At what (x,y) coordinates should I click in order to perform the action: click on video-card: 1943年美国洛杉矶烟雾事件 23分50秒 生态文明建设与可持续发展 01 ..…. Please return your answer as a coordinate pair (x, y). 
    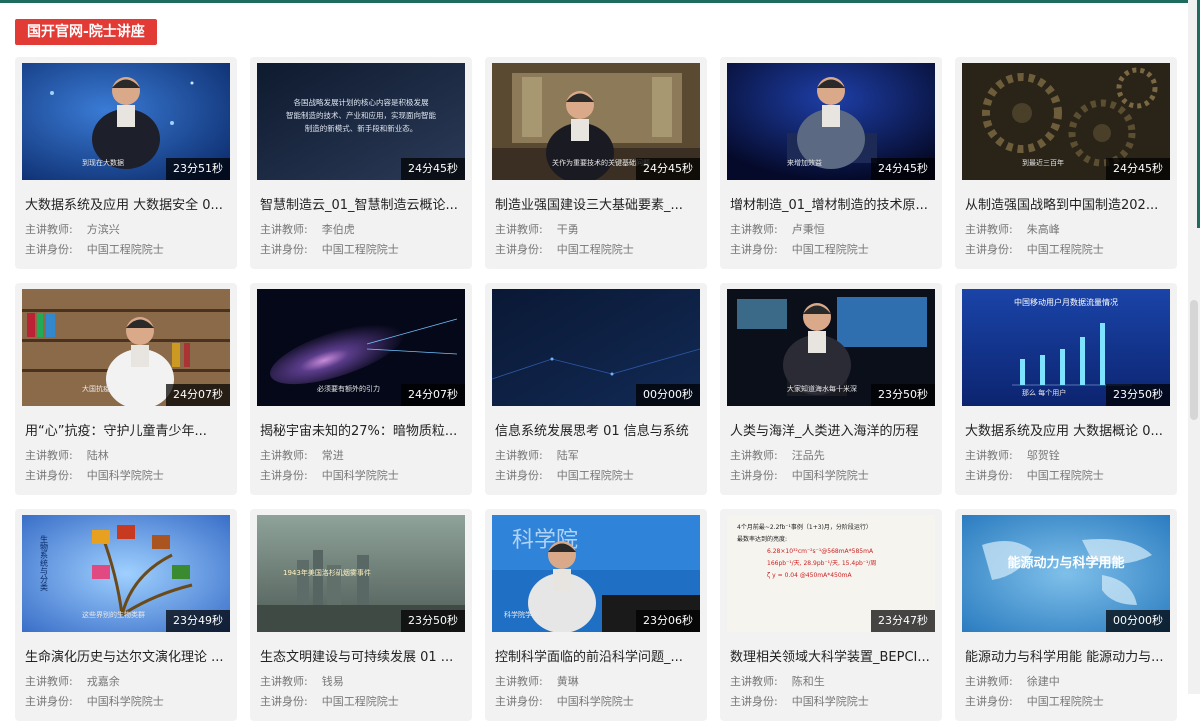
    Looking at the image, I should click on (361, 615).